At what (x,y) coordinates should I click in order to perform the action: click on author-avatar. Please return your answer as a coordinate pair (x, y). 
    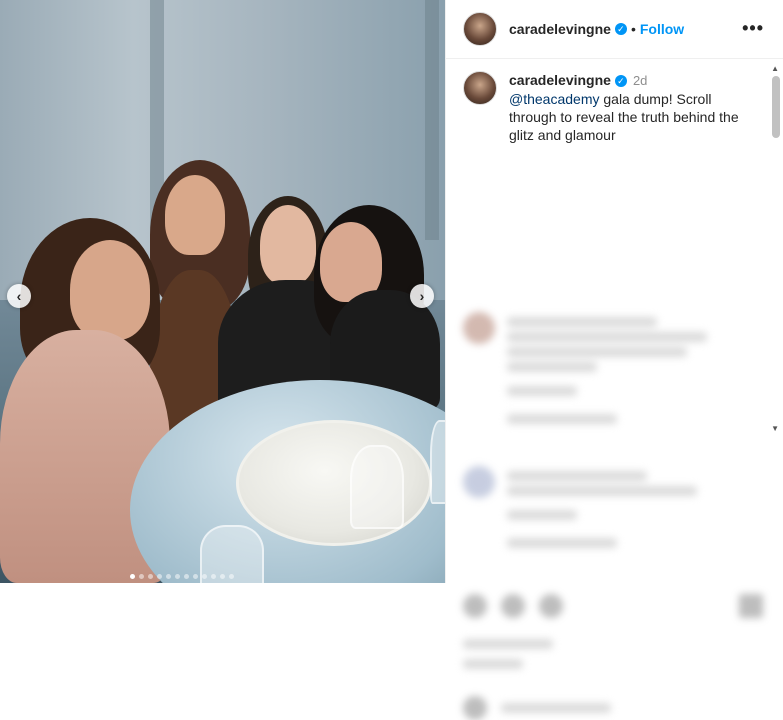
    Looking at the image, I should click on (480, 29).